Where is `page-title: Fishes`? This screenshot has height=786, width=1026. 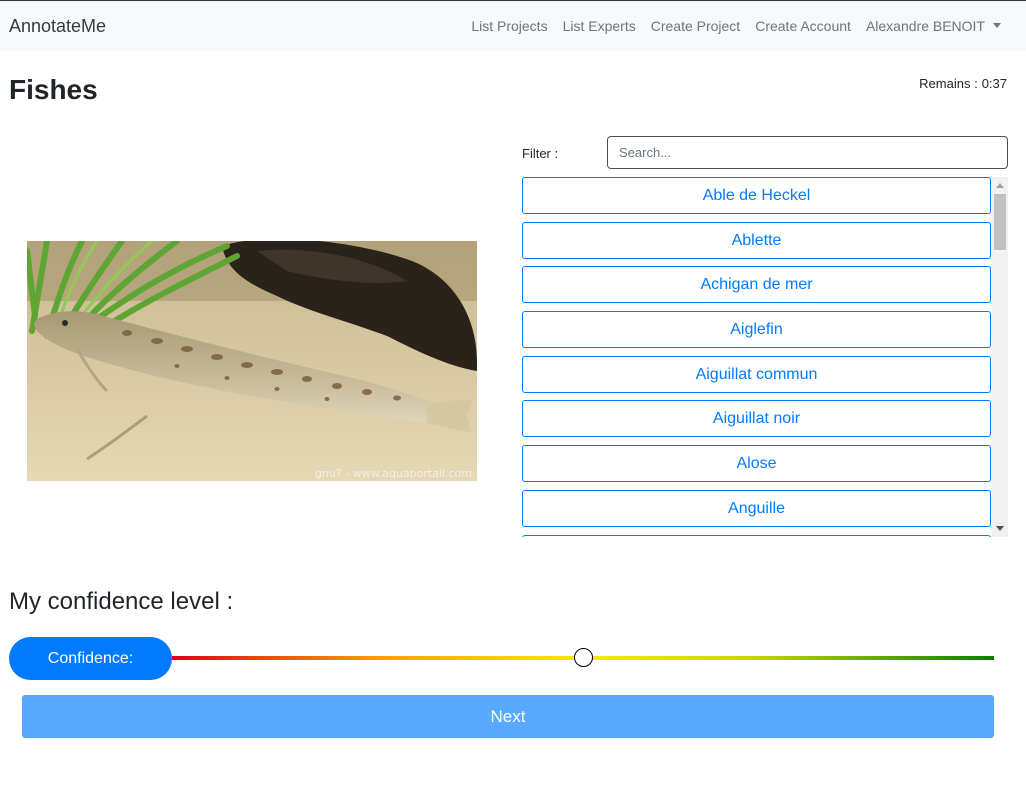 page-title: Fishes is located at coordinates (53, 89).